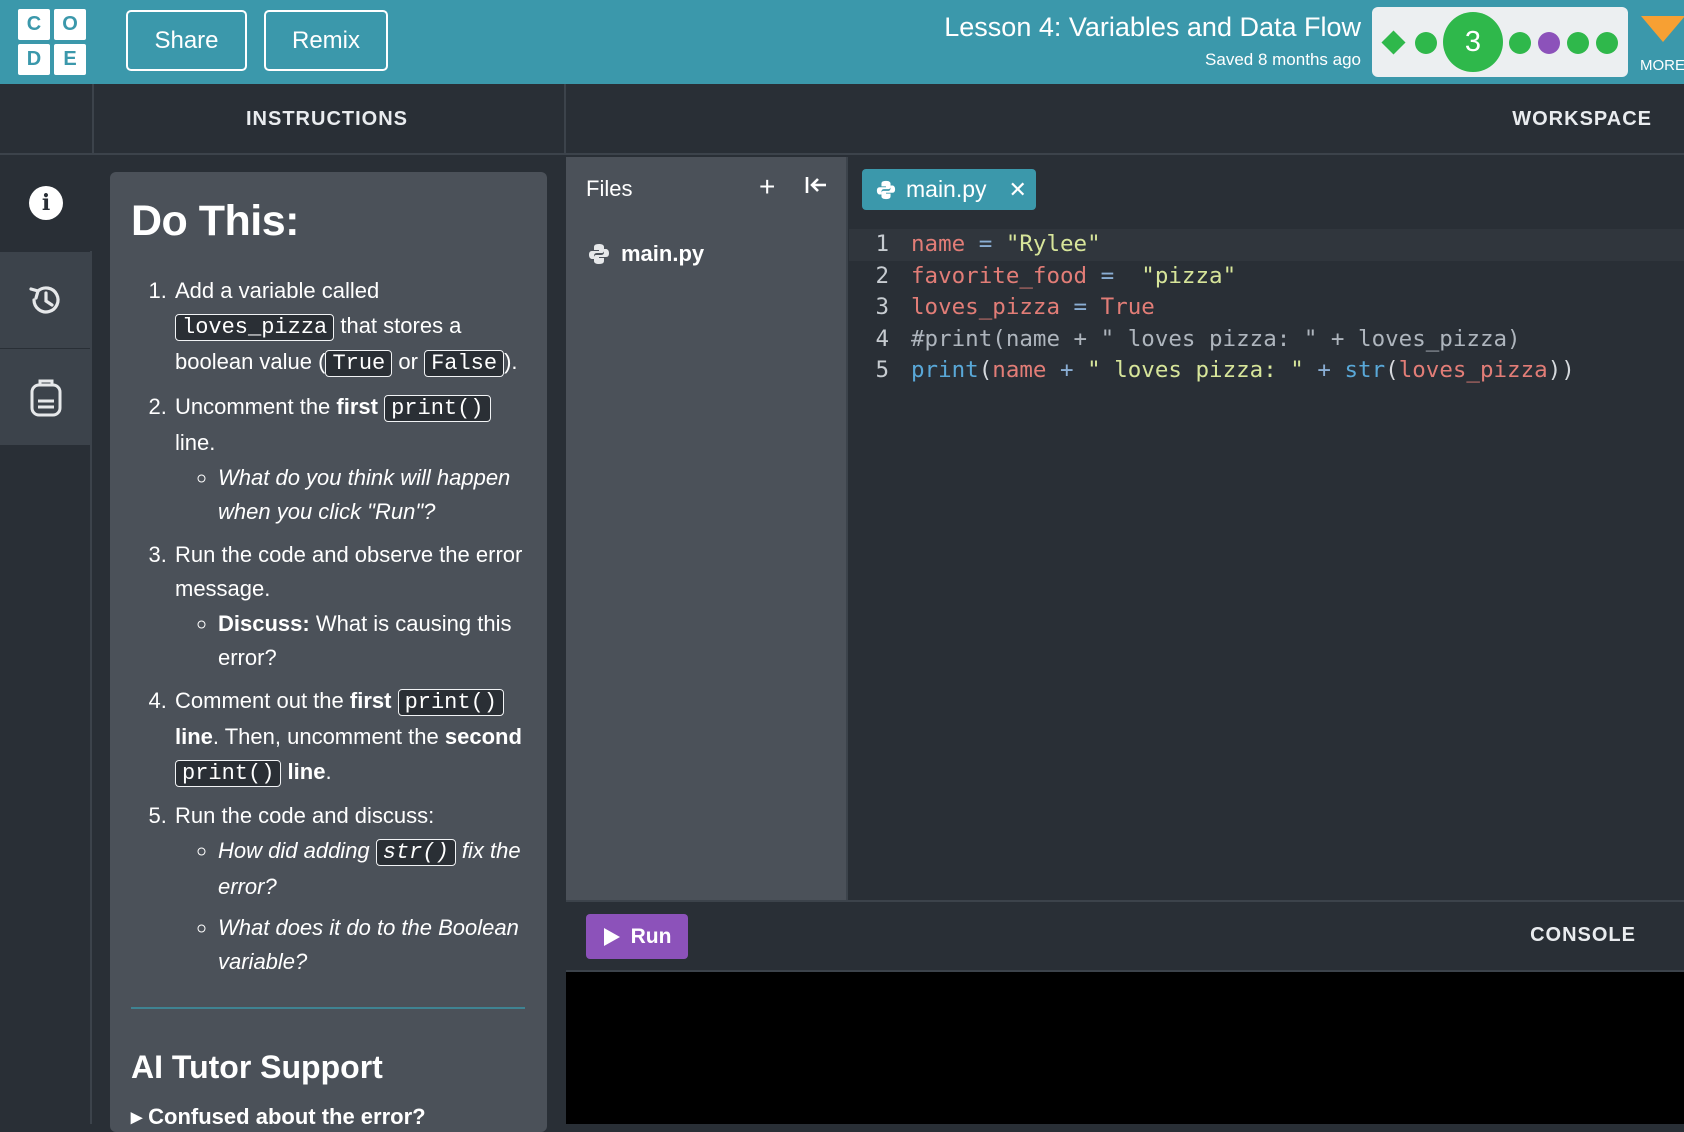  I want to click on section-header-bar: INSTRUCTIONS WORKSPACE, so click(842, 119).